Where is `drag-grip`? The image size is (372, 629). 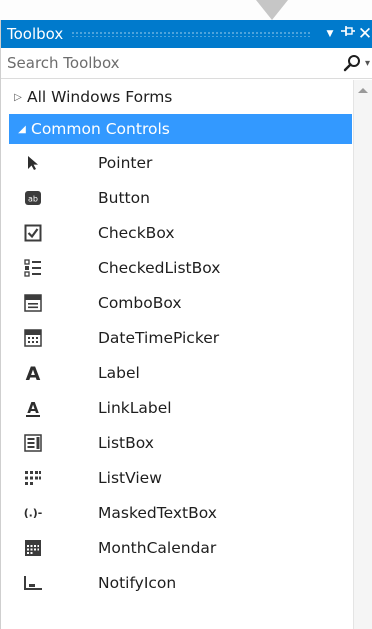
drag-grip is located at coordinates (191, 34).